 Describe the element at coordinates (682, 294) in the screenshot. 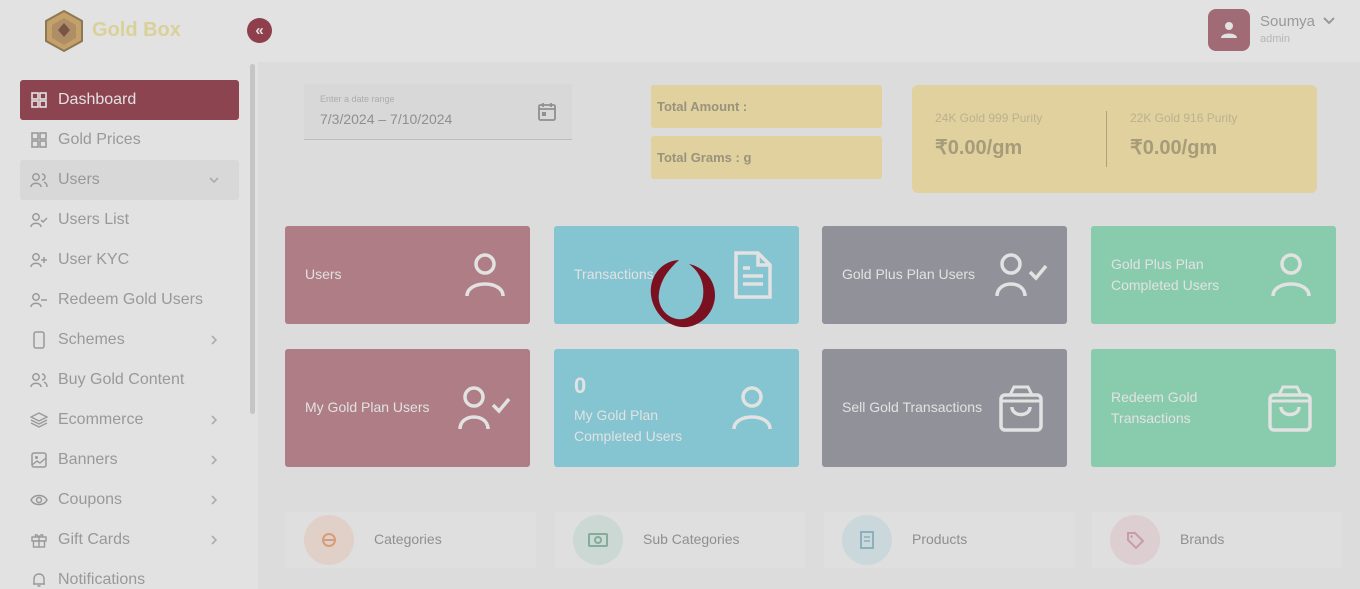

I see `loading-spinner-icon` at that location.